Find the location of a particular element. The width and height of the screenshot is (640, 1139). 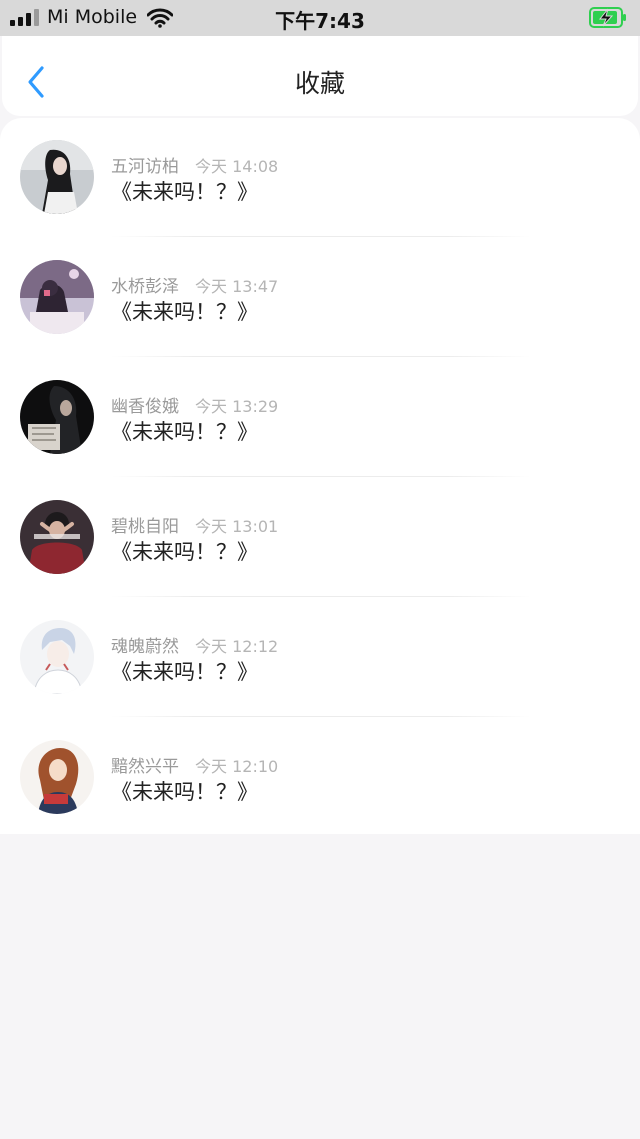

item-meta: 碧桃自阳 今天 13:01 is located at coordinates (194, 524).